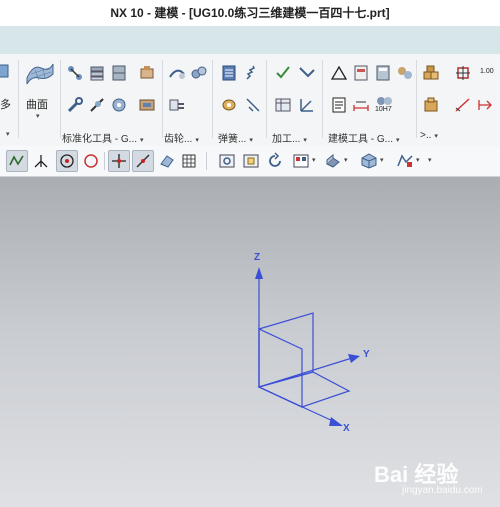 The width and height of the screenshot is (500, 507). I want to click on x-axis-label: X, so click(346, 428).